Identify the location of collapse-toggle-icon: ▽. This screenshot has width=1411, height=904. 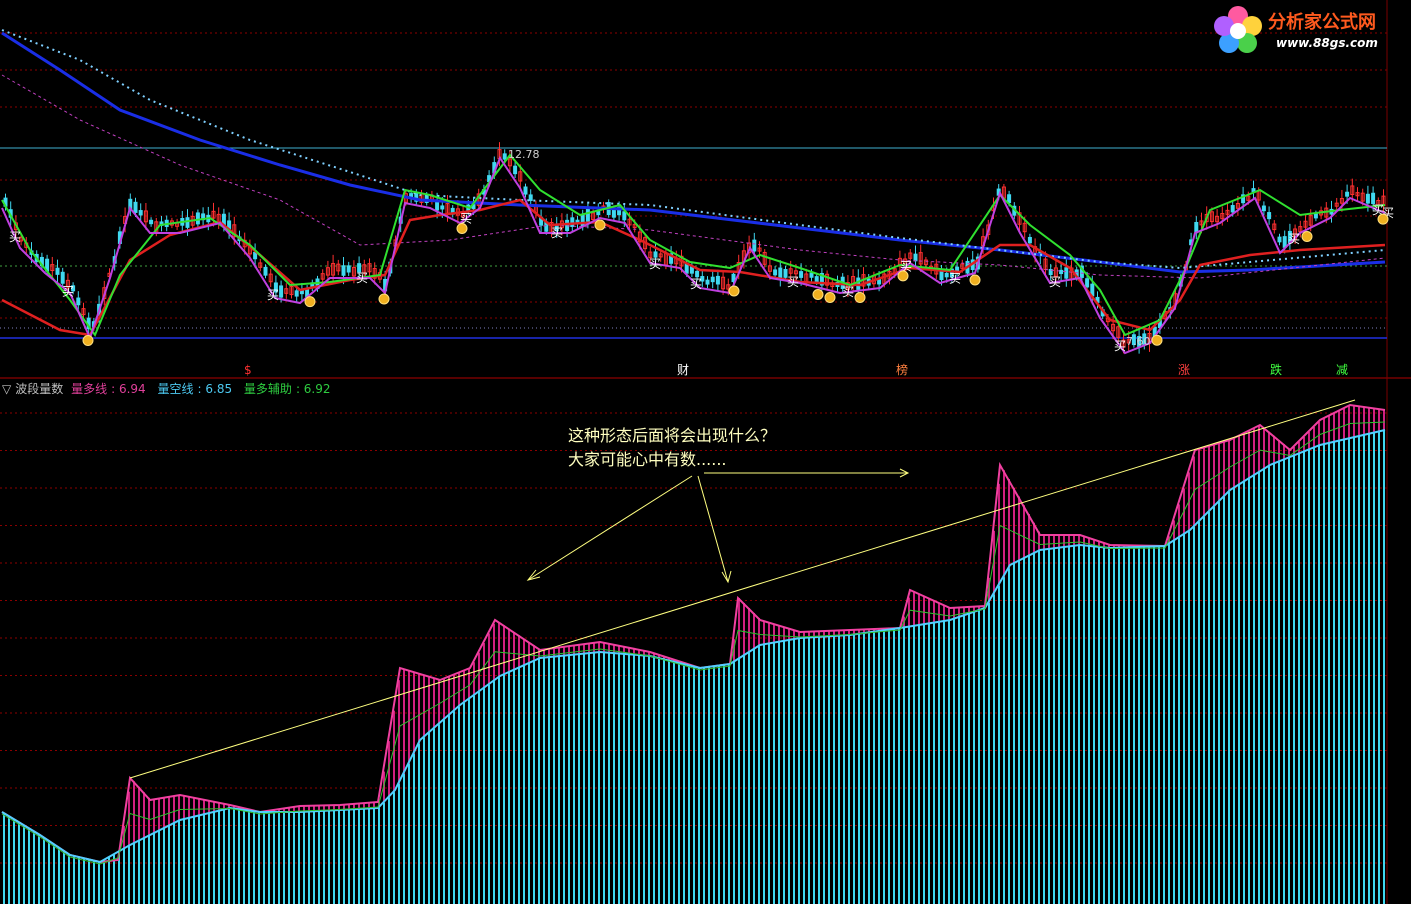
(6, 389).